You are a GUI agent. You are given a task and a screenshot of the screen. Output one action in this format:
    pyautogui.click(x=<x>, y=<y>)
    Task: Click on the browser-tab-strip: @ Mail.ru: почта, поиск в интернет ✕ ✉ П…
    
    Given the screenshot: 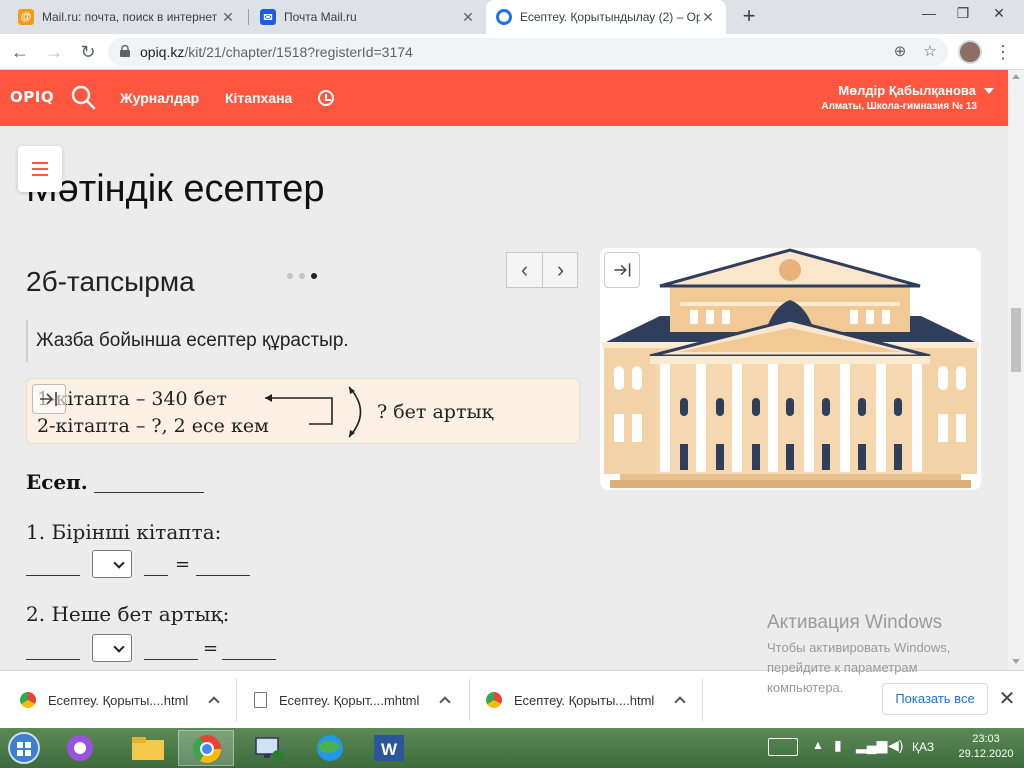 What is the action you would take?
    pyautogui.click(x=512, y=17)
    